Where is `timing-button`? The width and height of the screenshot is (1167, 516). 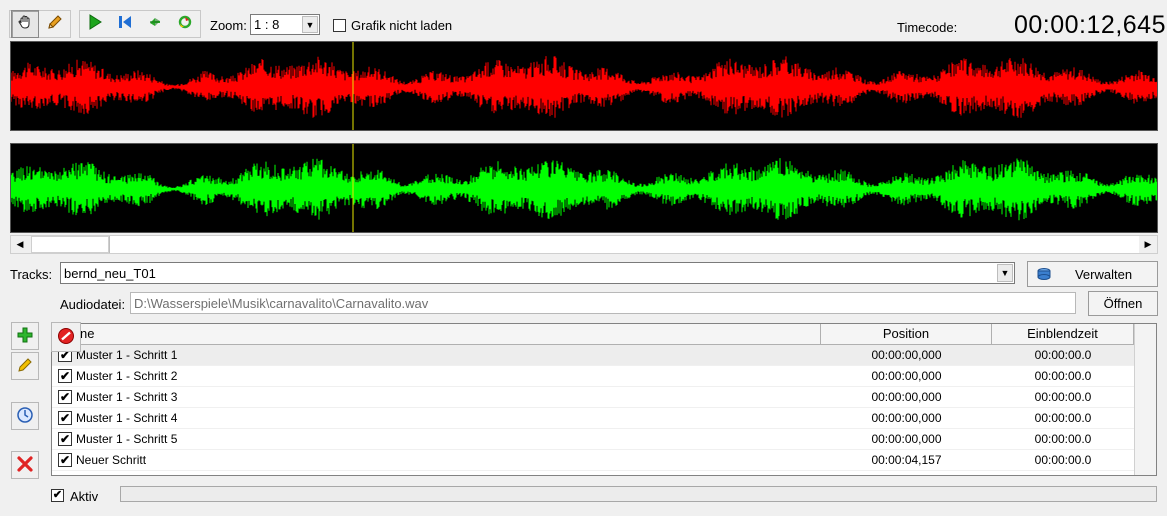
timing-button is located at coordinates (25, 416).